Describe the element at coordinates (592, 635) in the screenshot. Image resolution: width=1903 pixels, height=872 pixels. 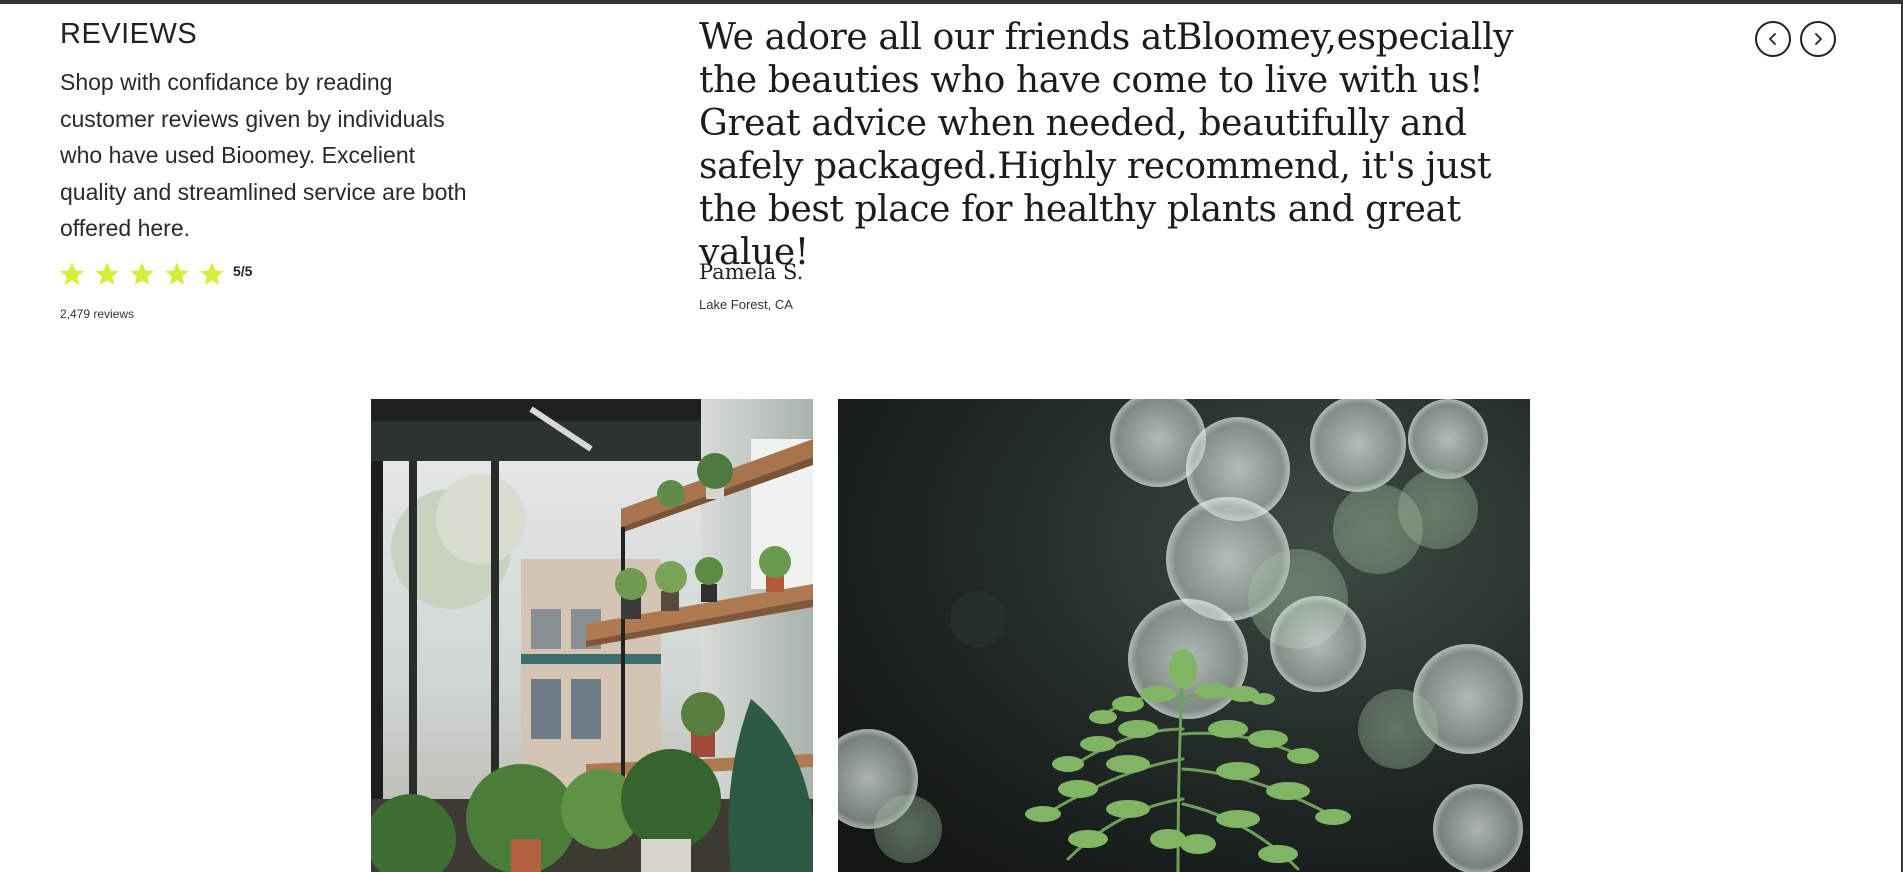
I see `plant-shop-photo` at that location.